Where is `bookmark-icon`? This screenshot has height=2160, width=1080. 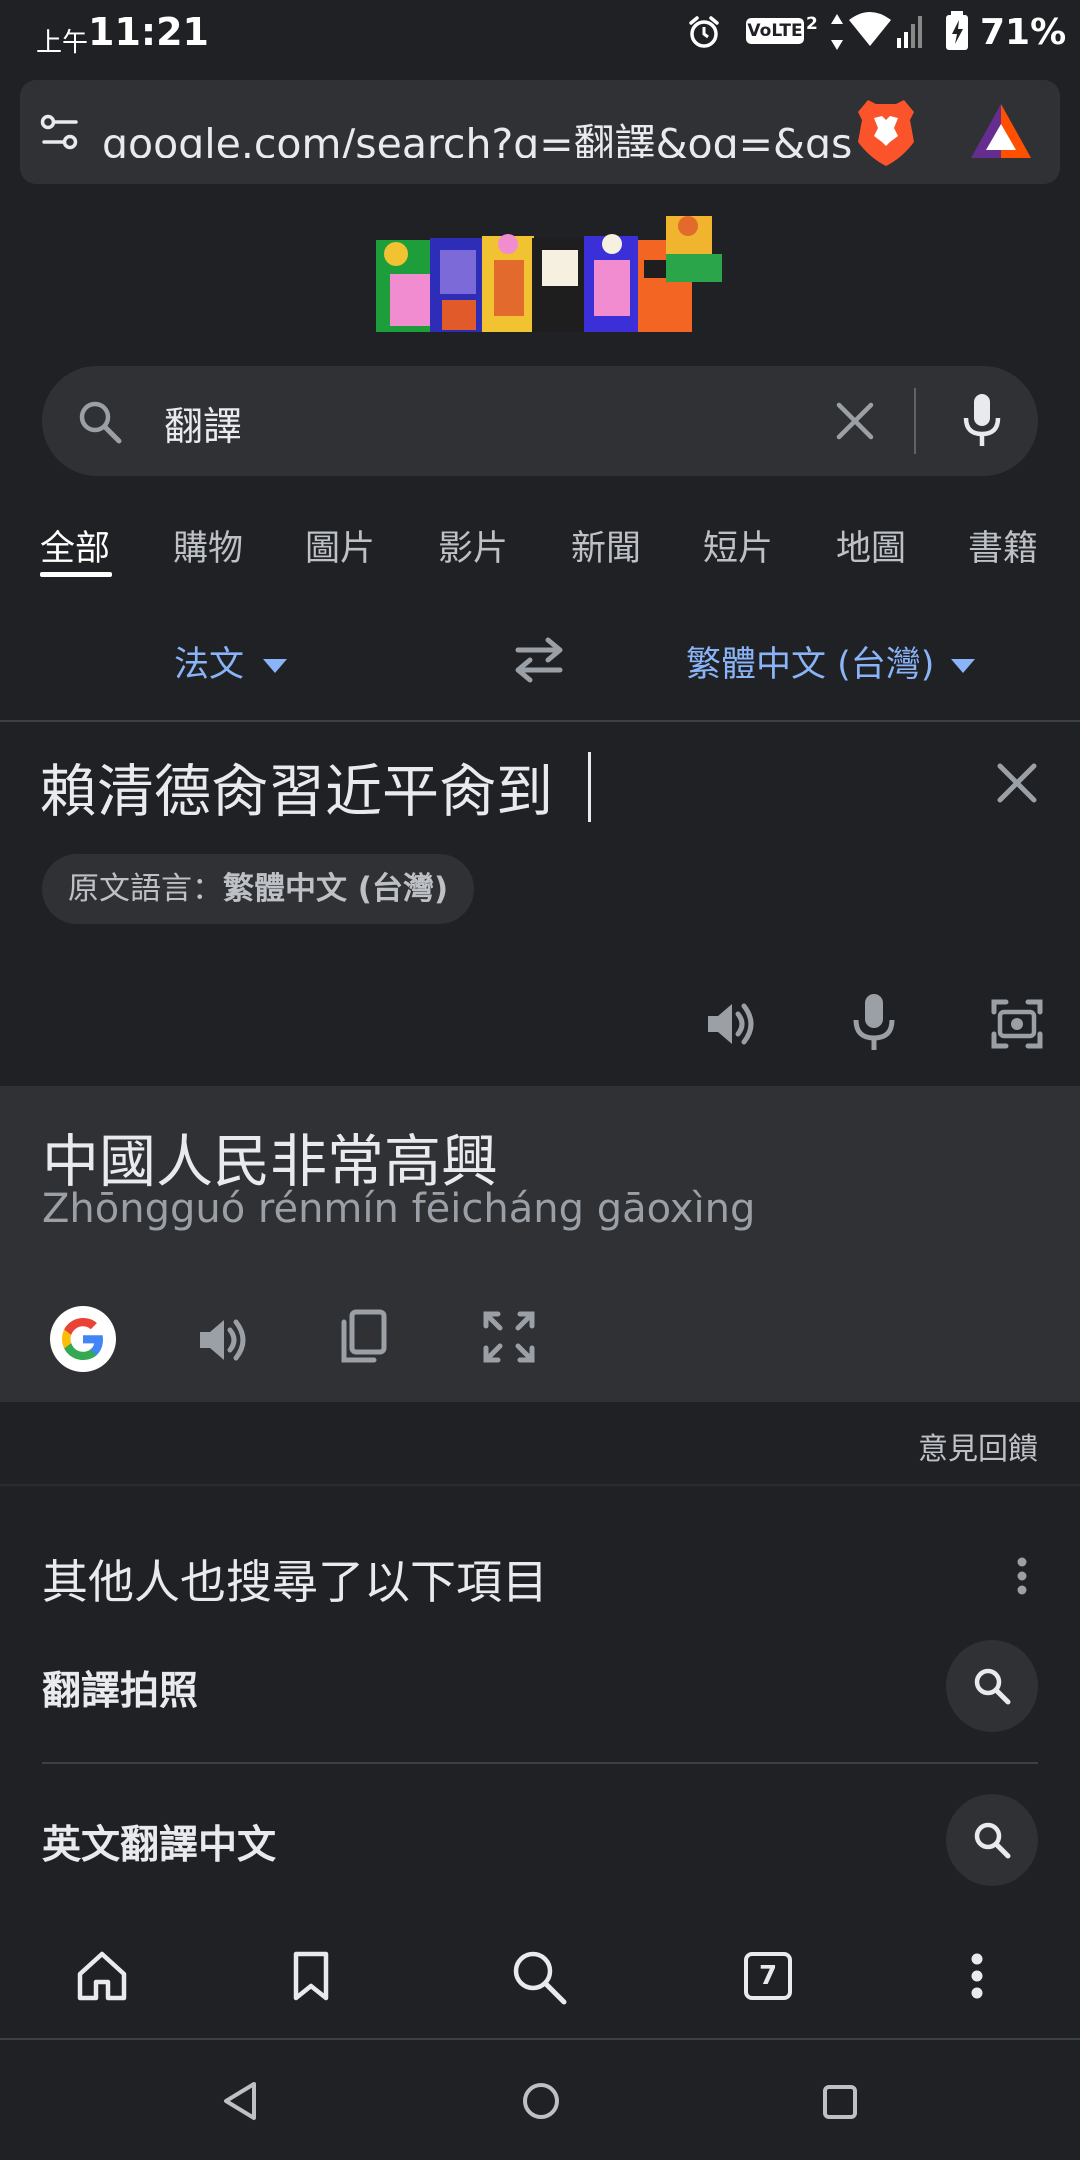
bookmark-icon is located at coordinates (311, 1976).